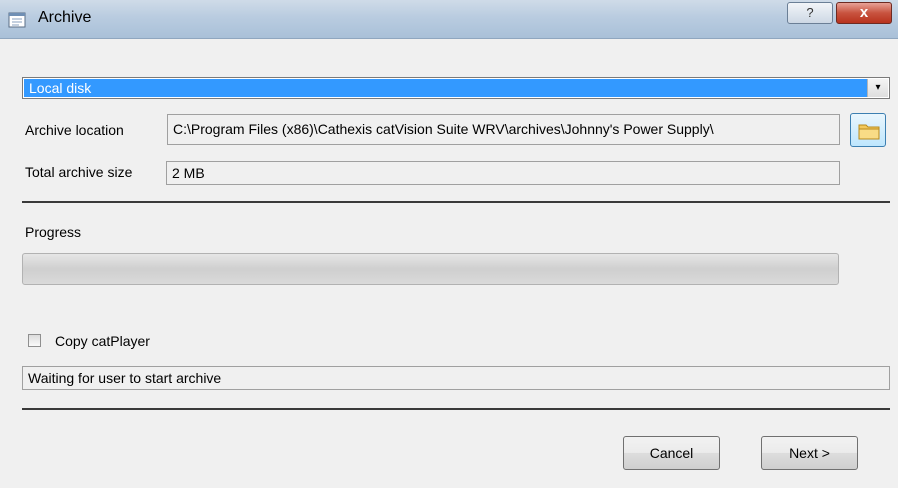 The height and width of the screenshot is (488, 898). What do you see at coordinates (430, 269) in the screenshot?
I see `progress-bar` at bounding box center [430, 269].